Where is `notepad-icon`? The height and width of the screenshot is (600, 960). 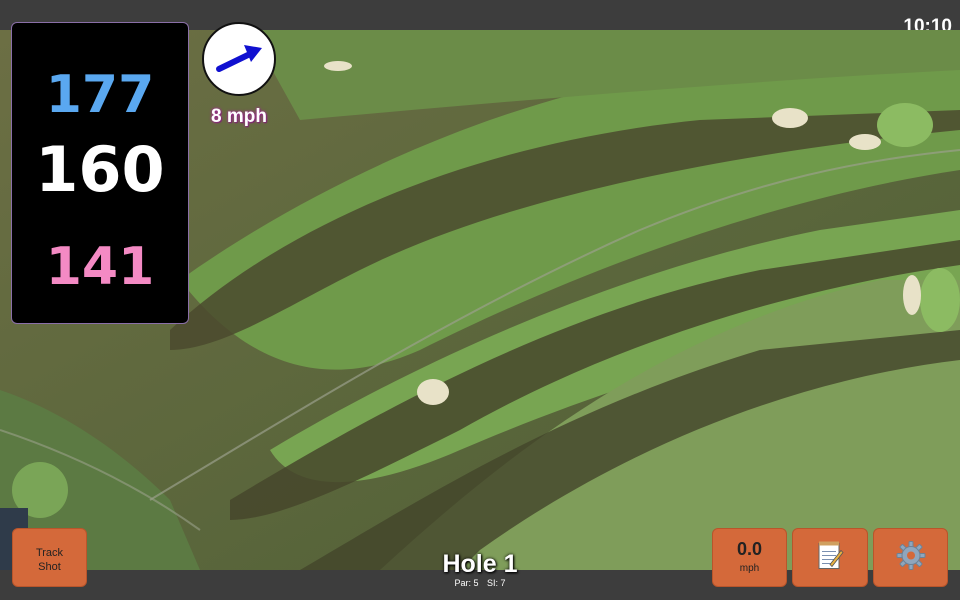
notepad-icon is located at coordinates (830, 557).